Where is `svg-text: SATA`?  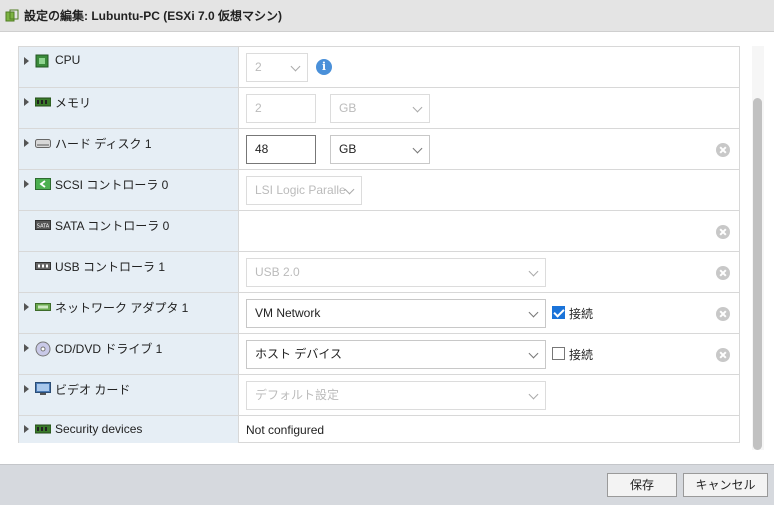 svg-text: SATA is located at coordinates (43, 227).